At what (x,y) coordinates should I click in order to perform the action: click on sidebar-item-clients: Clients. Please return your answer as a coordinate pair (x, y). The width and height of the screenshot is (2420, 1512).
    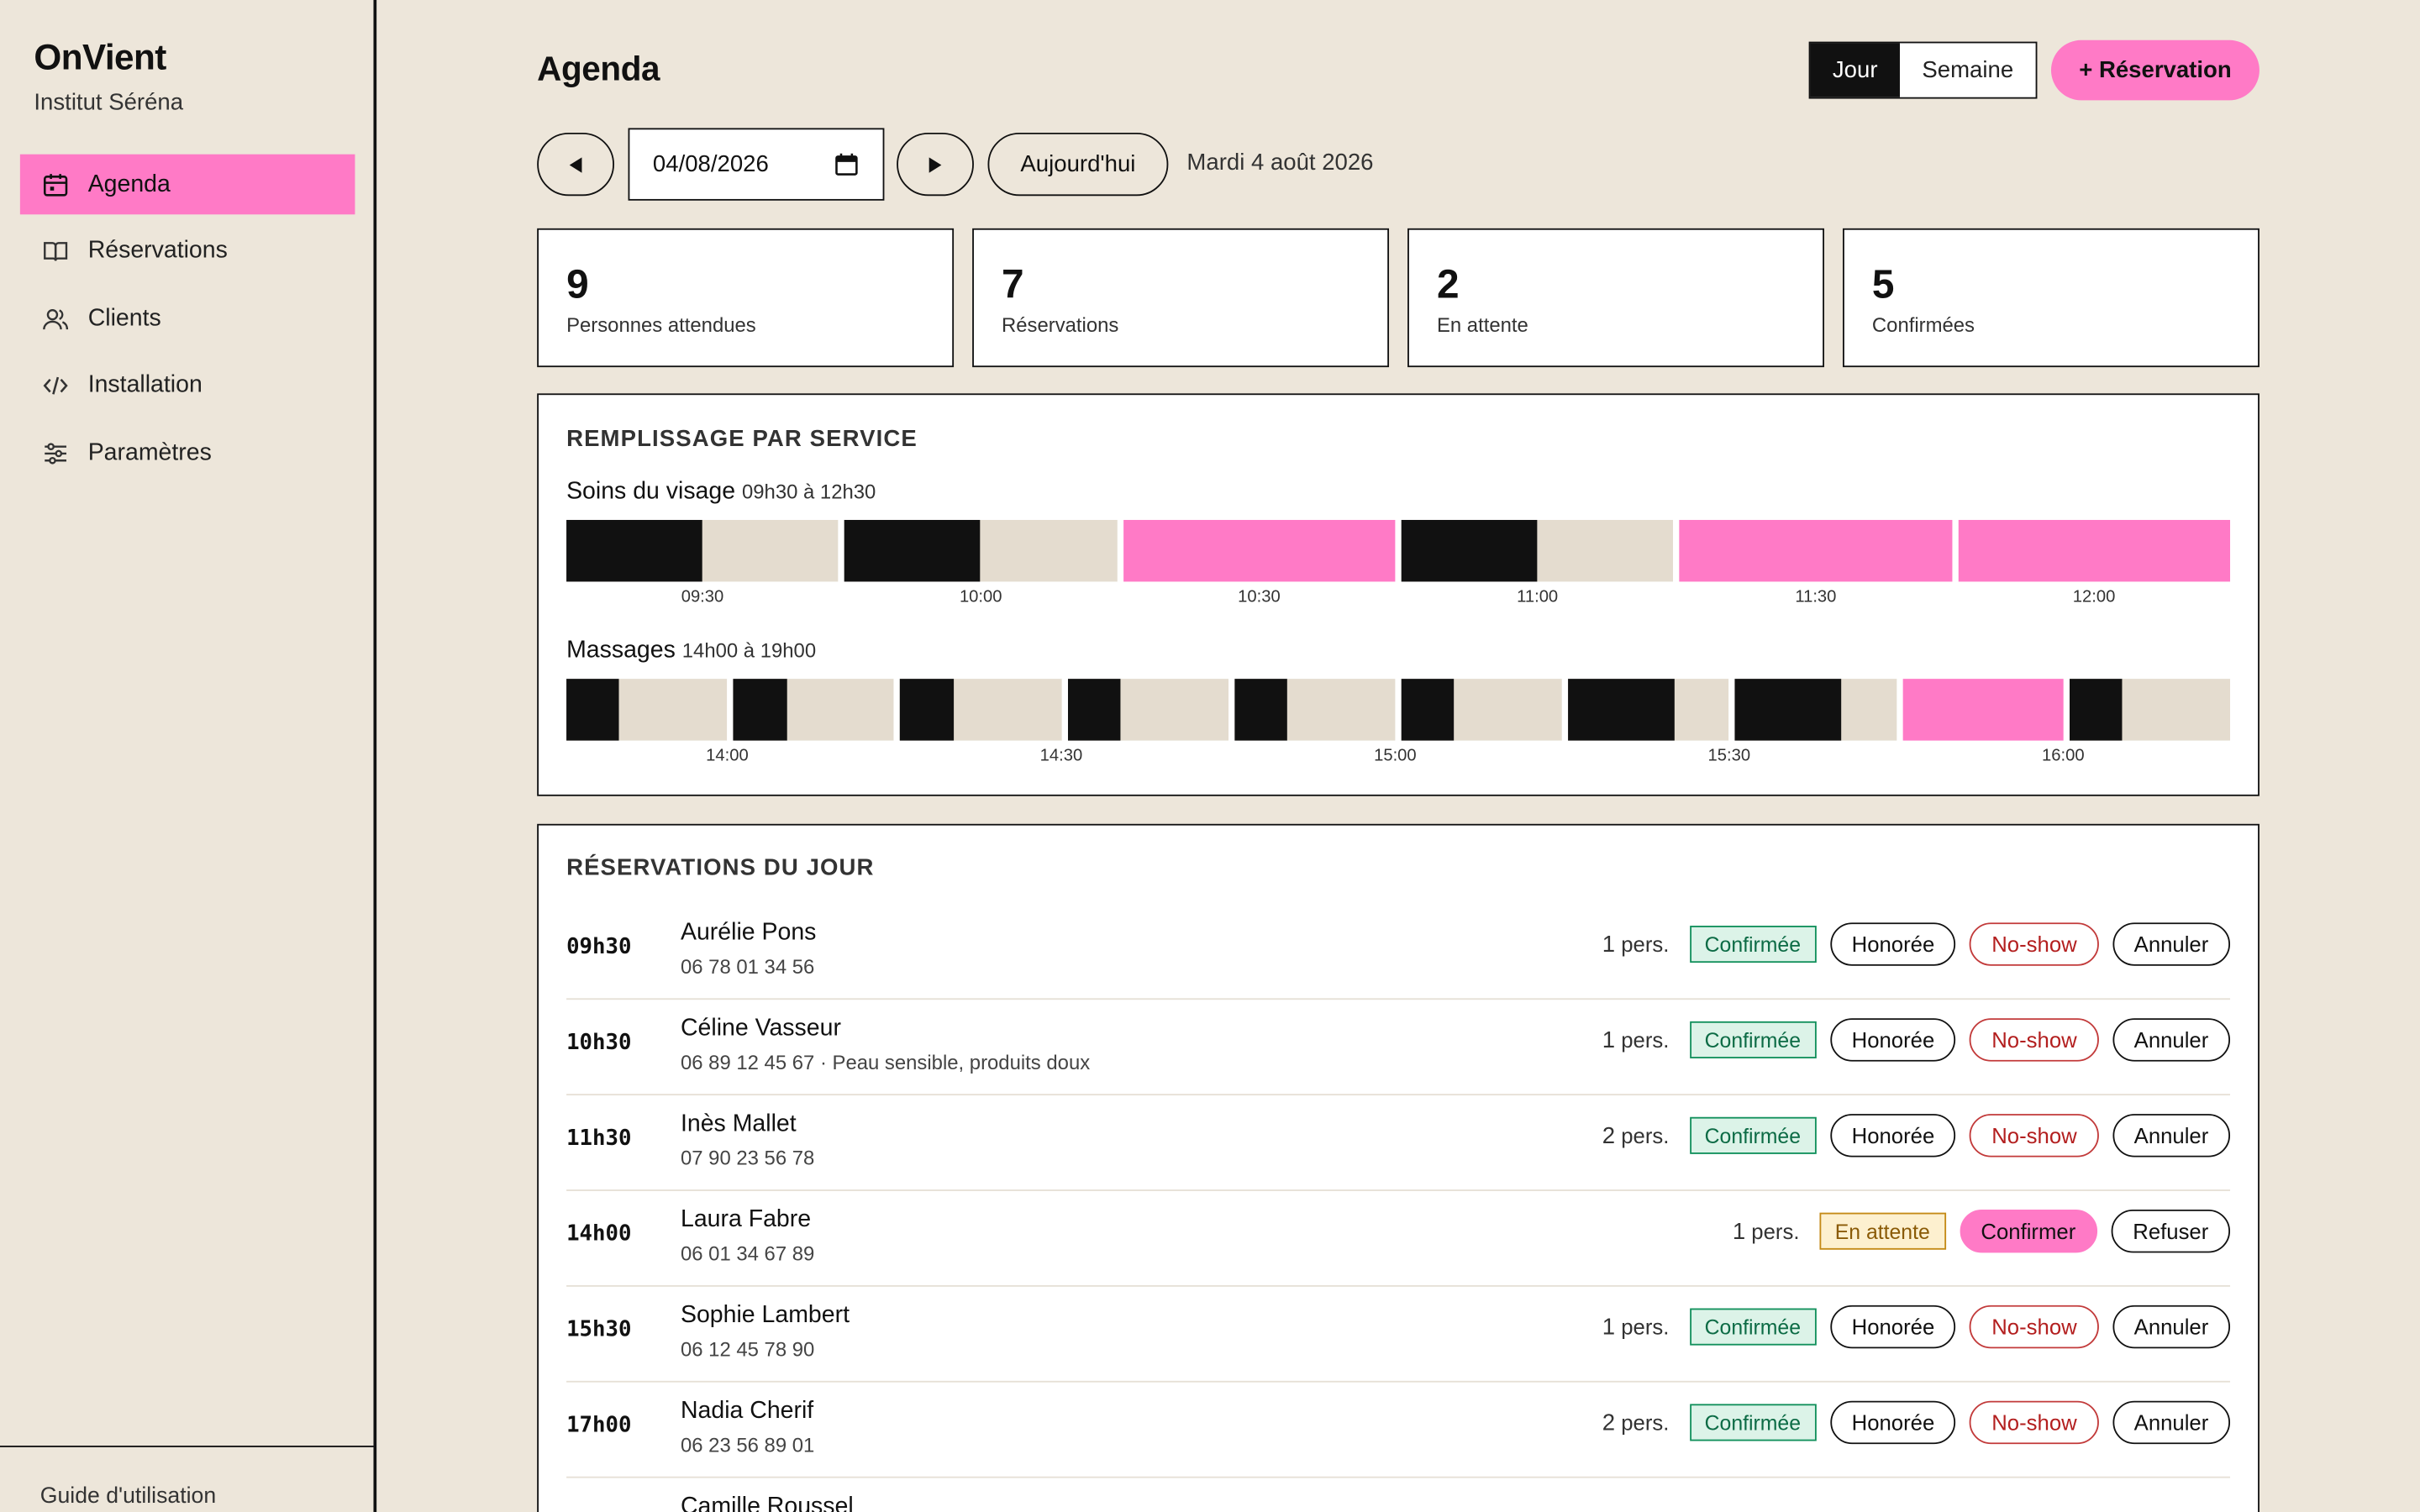
    Looking at the image, I should click on (187, 319).